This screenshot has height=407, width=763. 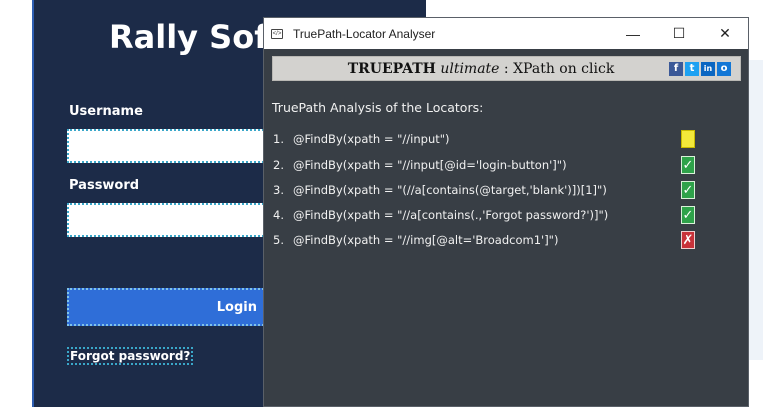 I want to click on forgot-password-link: Forgot password?, so click(x=130, y=356).